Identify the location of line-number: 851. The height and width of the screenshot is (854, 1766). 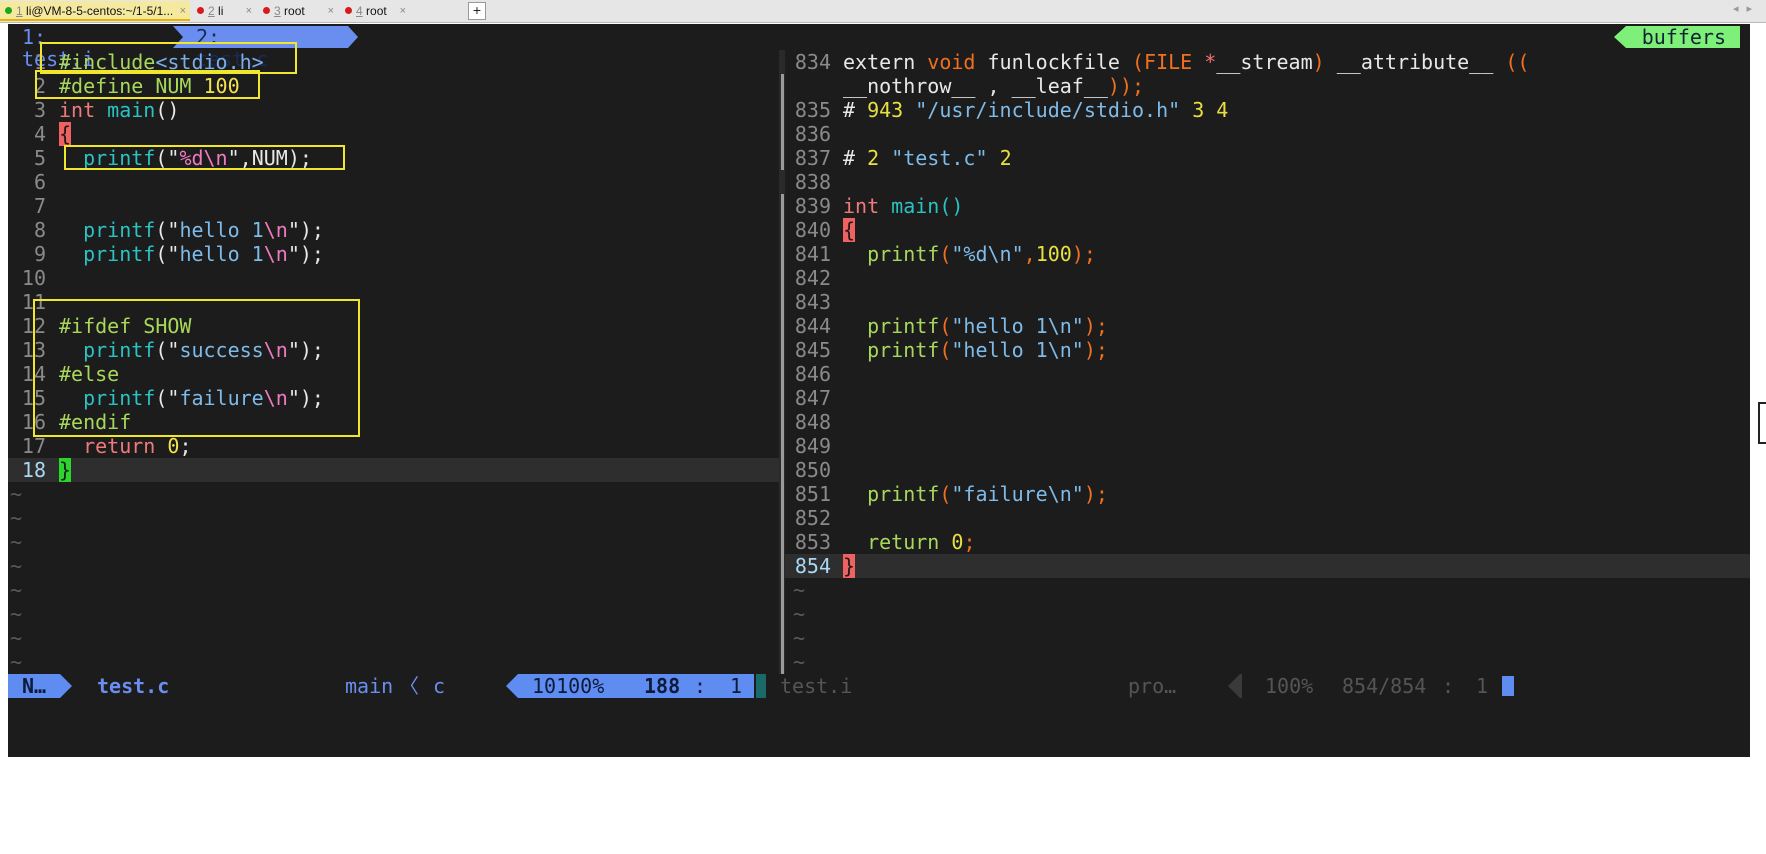
(812, 494).